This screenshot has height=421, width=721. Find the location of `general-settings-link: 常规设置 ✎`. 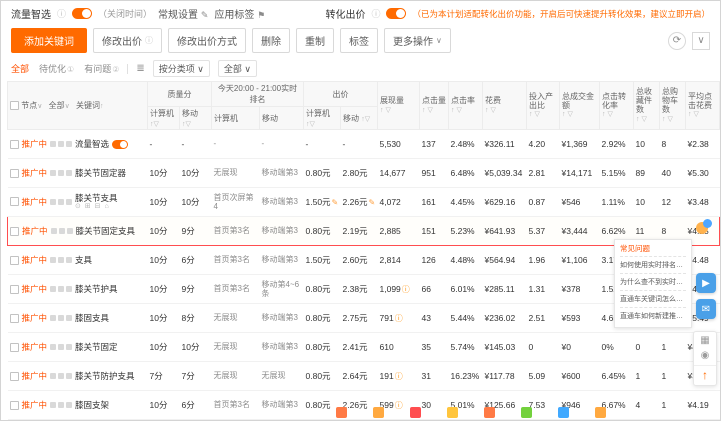

general-settings-link: 常规设置 ✎ is located at coordinates (183, 13).